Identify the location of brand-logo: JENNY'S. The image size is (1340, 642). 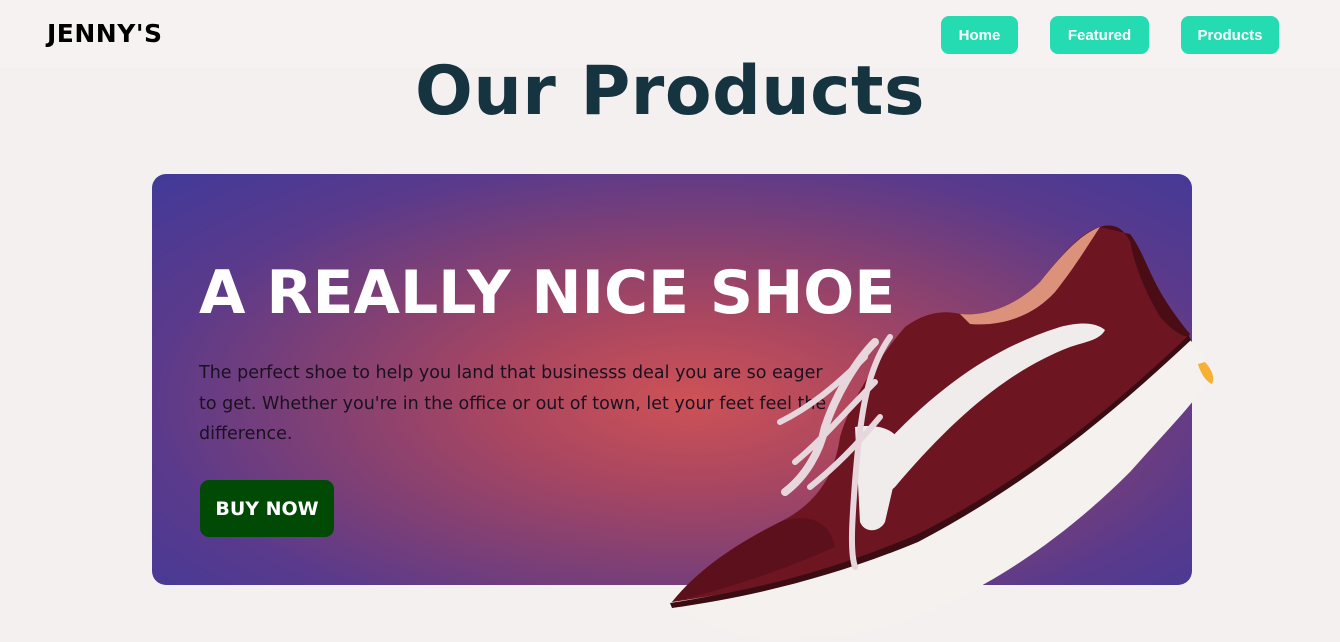
(105, 33).